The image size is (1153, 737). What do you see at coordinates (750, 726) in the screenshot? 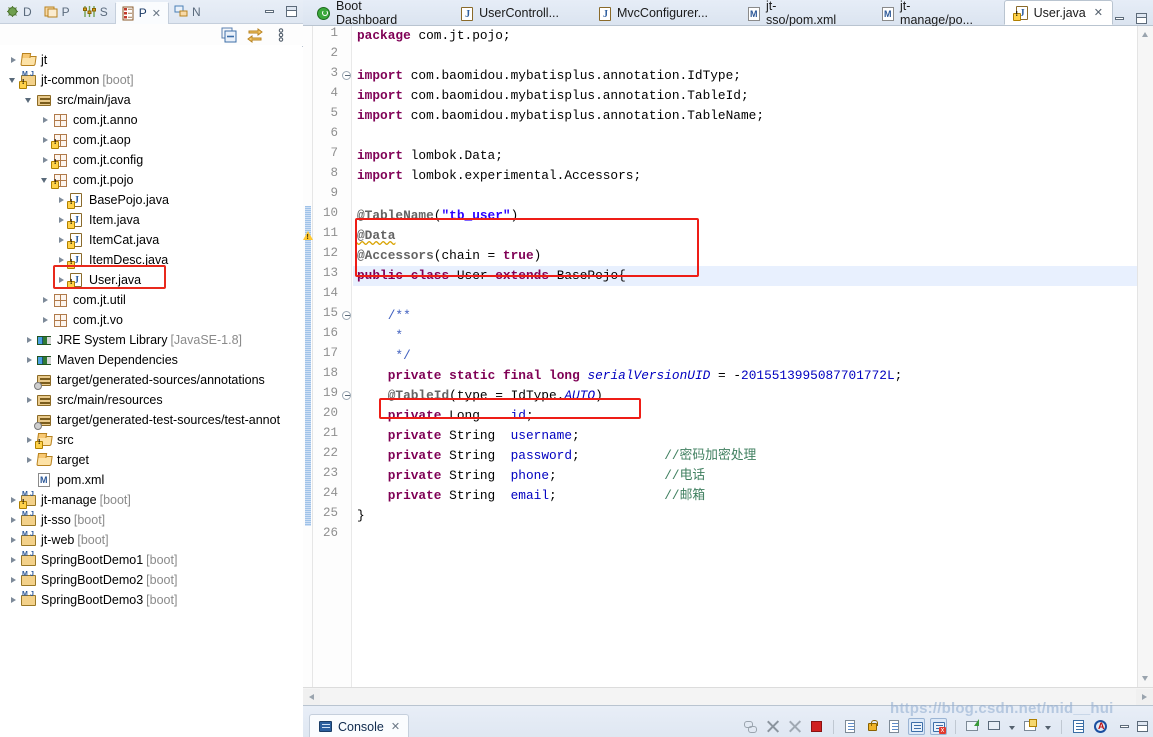
I see `link-icon` at bounding box center [750, 726].